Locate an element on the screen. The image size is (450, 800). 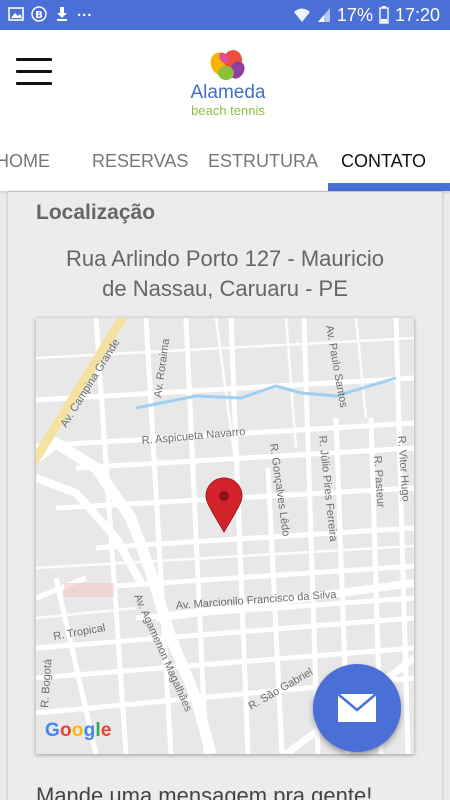
system-icons: 17% 17:20 is located at coordinates (366, 15).